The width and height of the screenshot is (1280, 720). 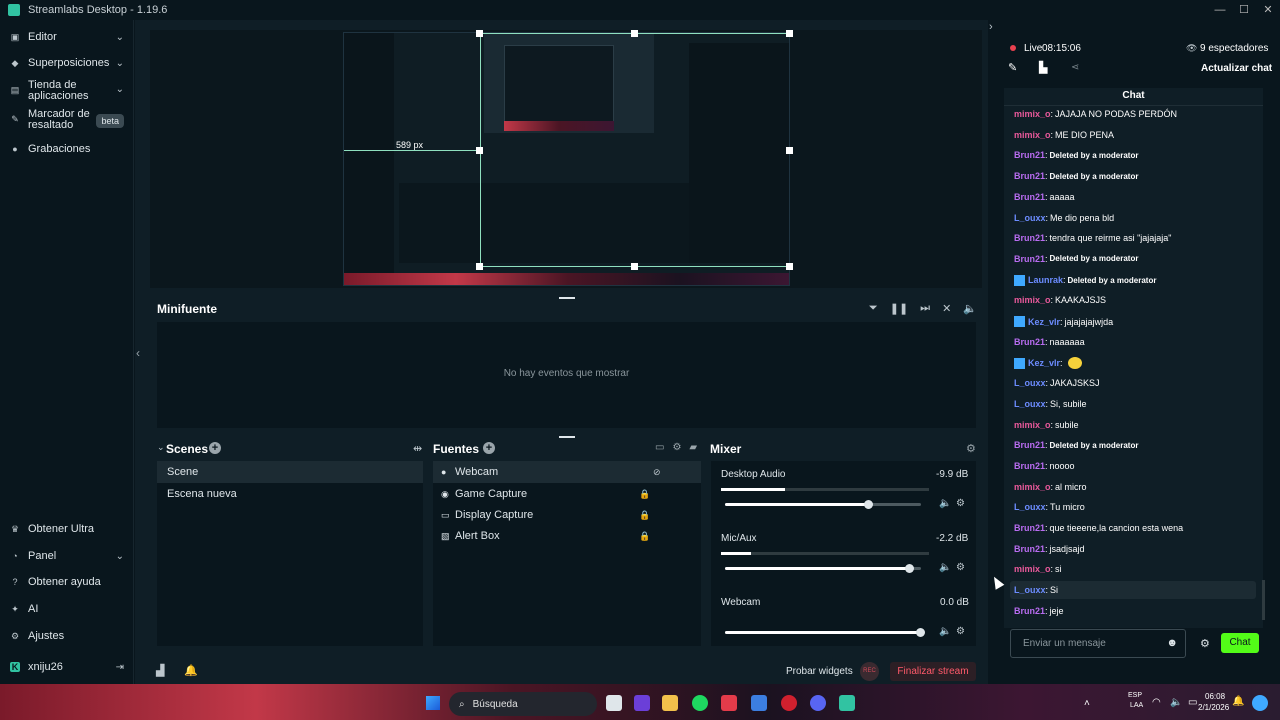 I want to click on sidebar-item-store: ▤ Tienda de aplicaciones ⌄, so click(x=67, y=91).